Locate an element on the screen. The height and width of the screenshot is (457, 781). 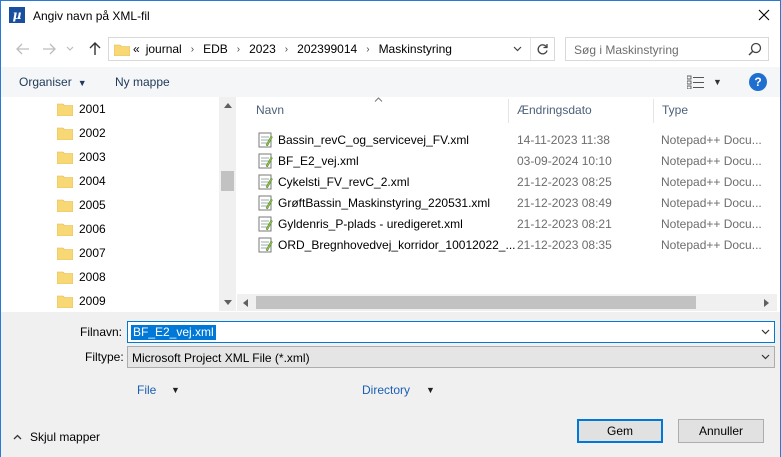
folder-tree: 2001 2002 2003 2004 2005 2006 2007 2008 is located at coordinates (110, 204).